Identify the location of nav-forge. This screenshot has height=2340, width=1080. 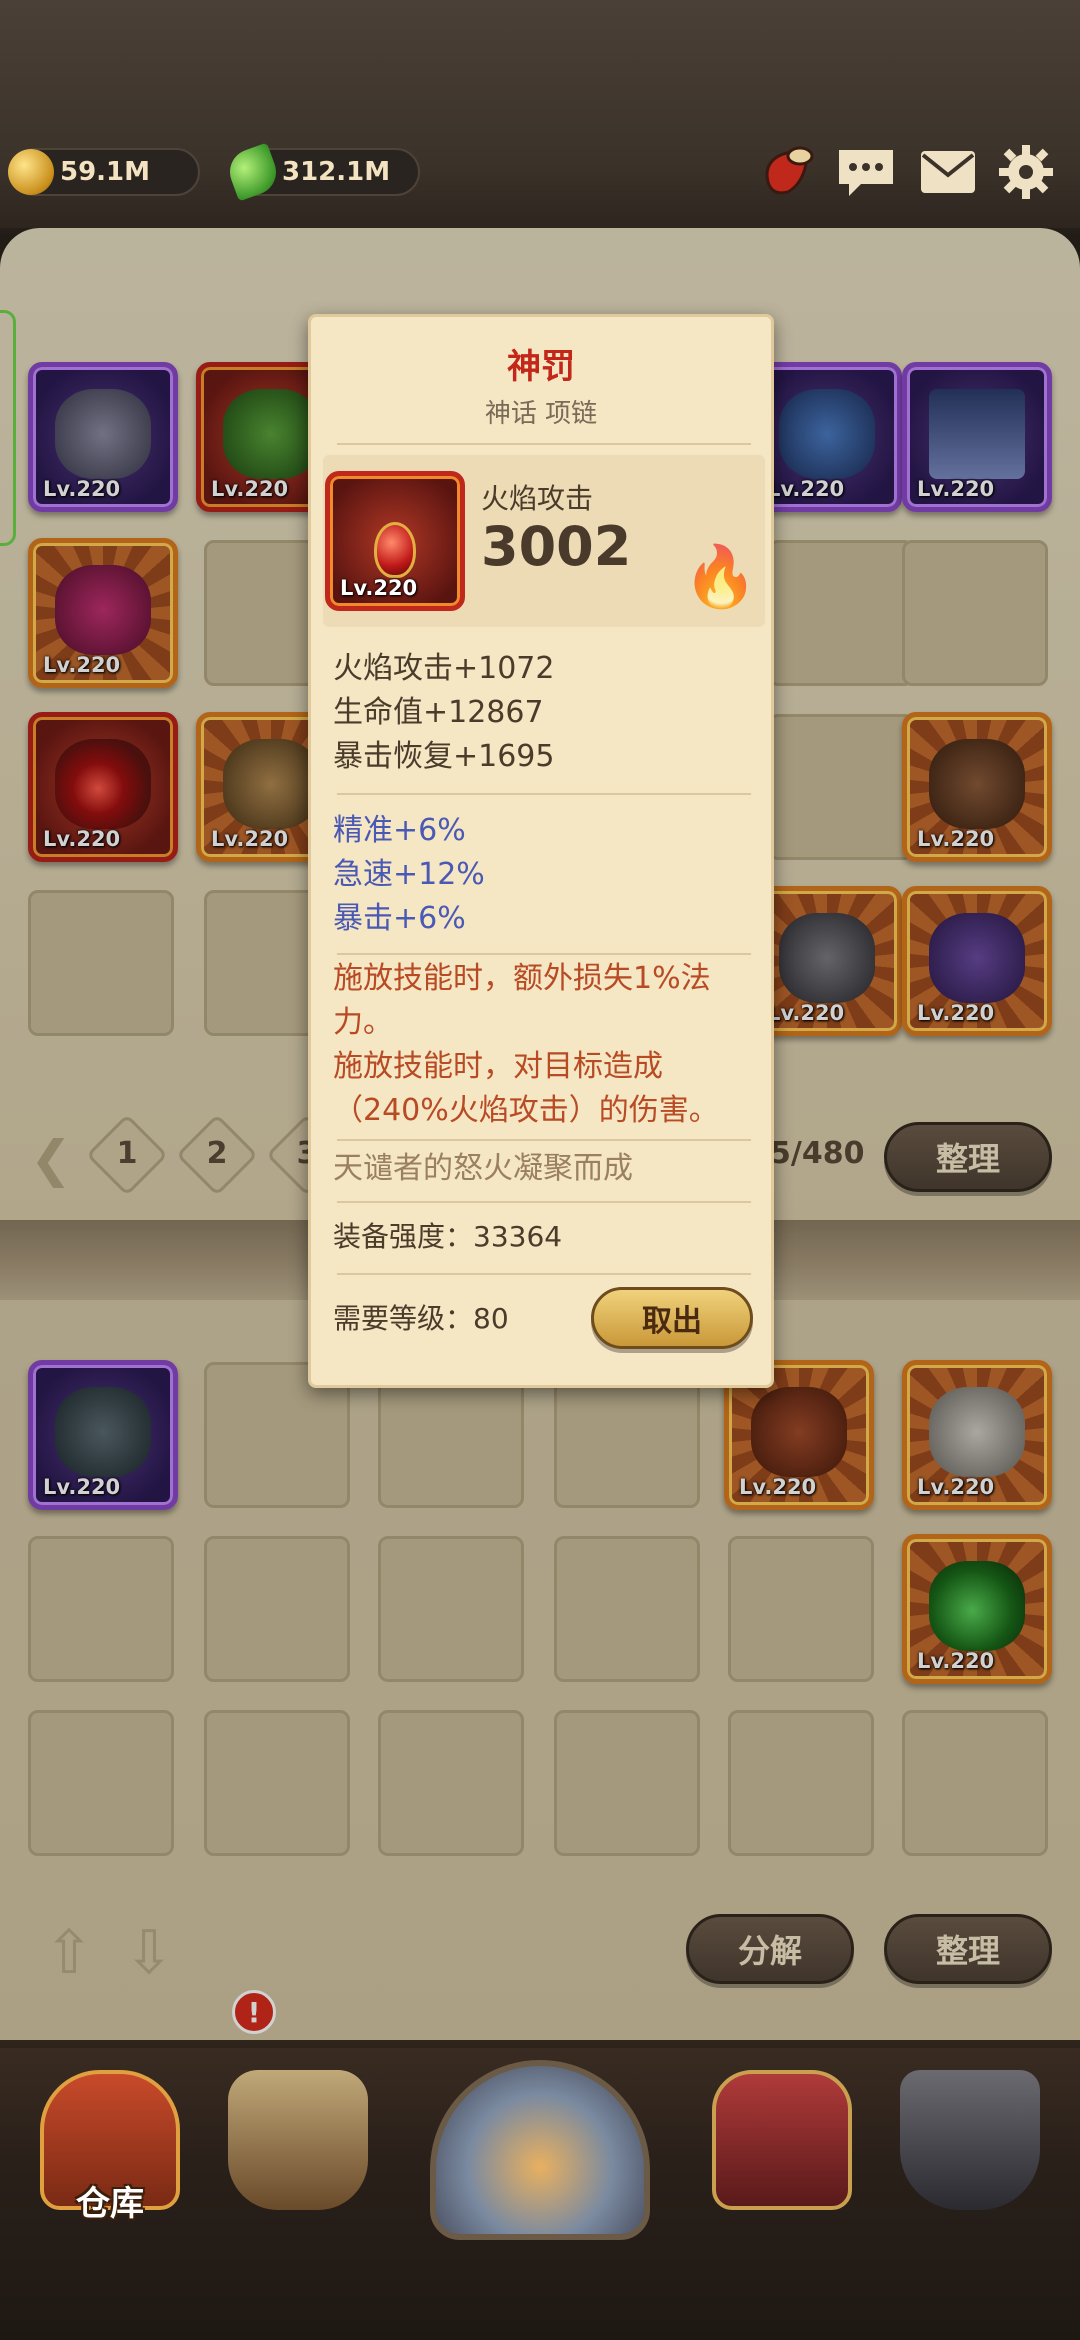
(970, 2150).